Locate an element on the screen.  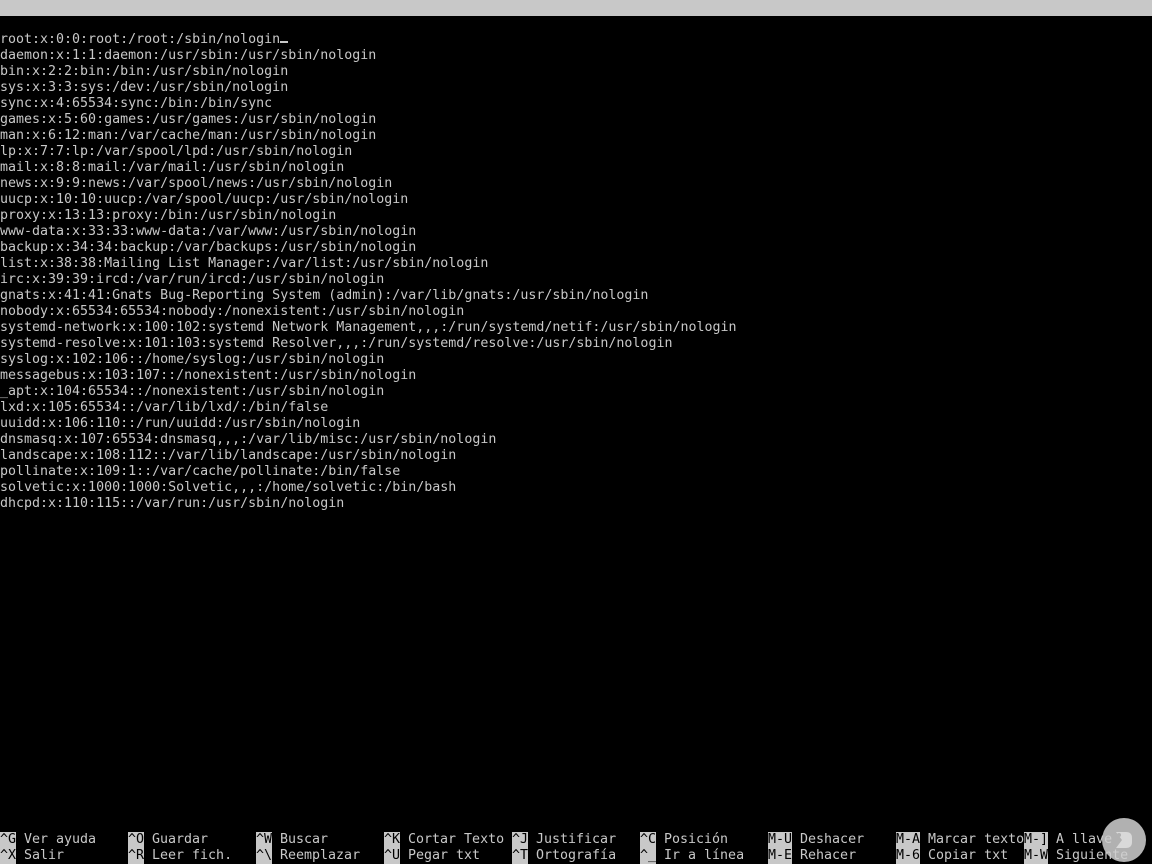
shortcut-justify: ^J Justificar is located at coordinates (564, 840).